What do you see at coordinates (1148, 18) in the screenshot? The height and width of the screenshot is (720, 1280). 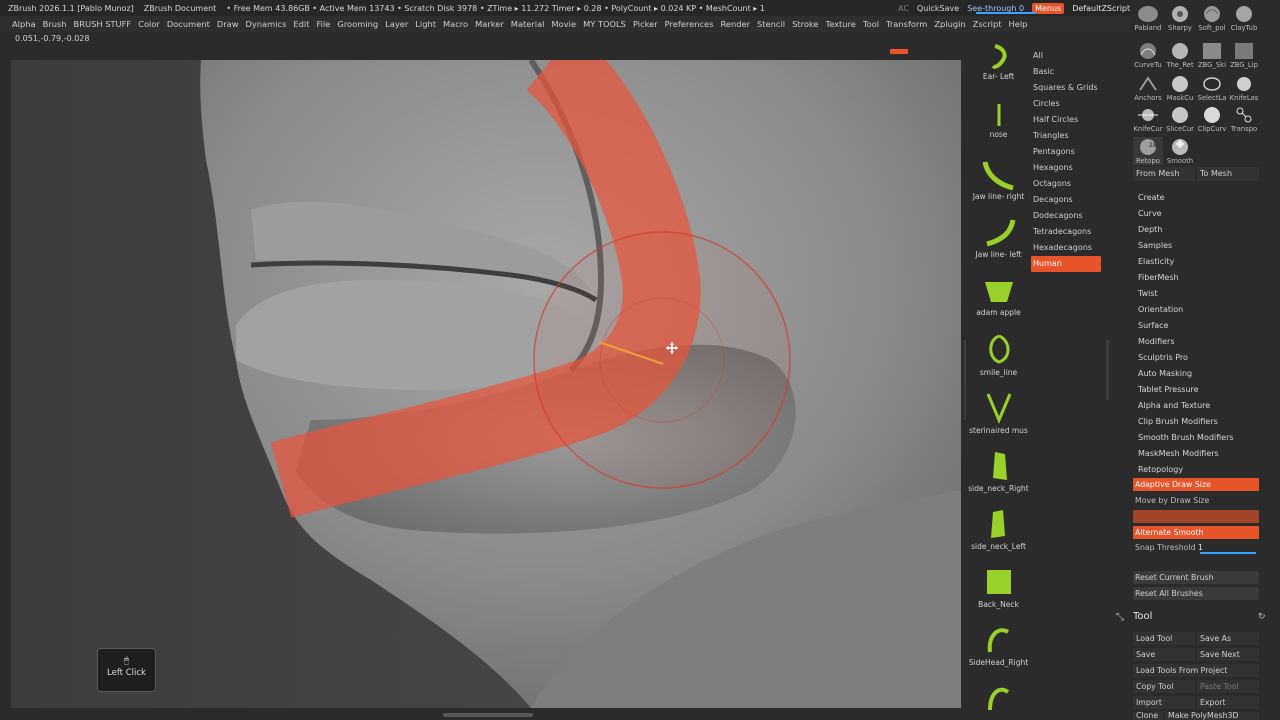 I see `brush-pabland: Pabland` at bounding box center [1148, 18].